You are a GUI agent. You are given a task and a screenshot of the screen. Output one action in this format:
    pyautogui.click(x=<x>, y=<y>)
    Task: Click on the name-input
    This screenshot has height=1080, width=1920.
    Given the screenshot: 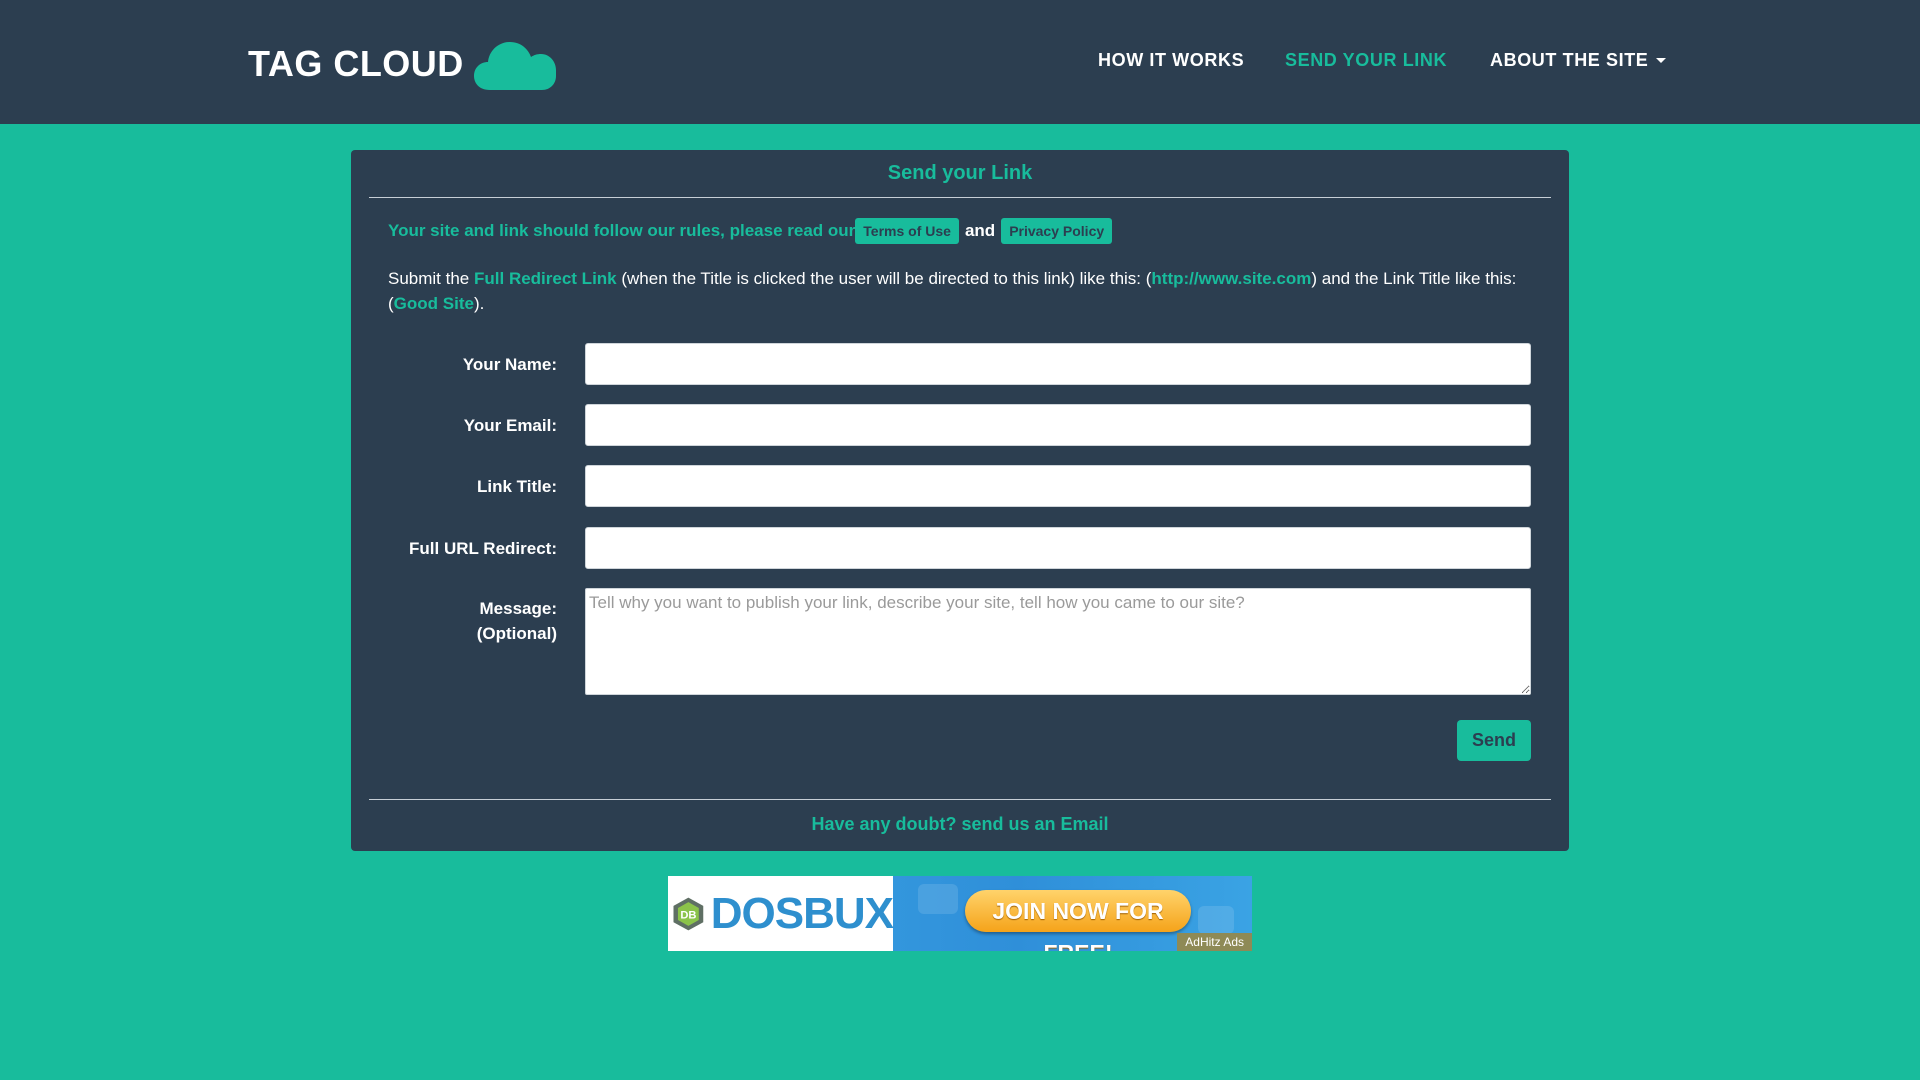 What is the action you would take?
    pyautogui.click(x=1058, y=364)
    